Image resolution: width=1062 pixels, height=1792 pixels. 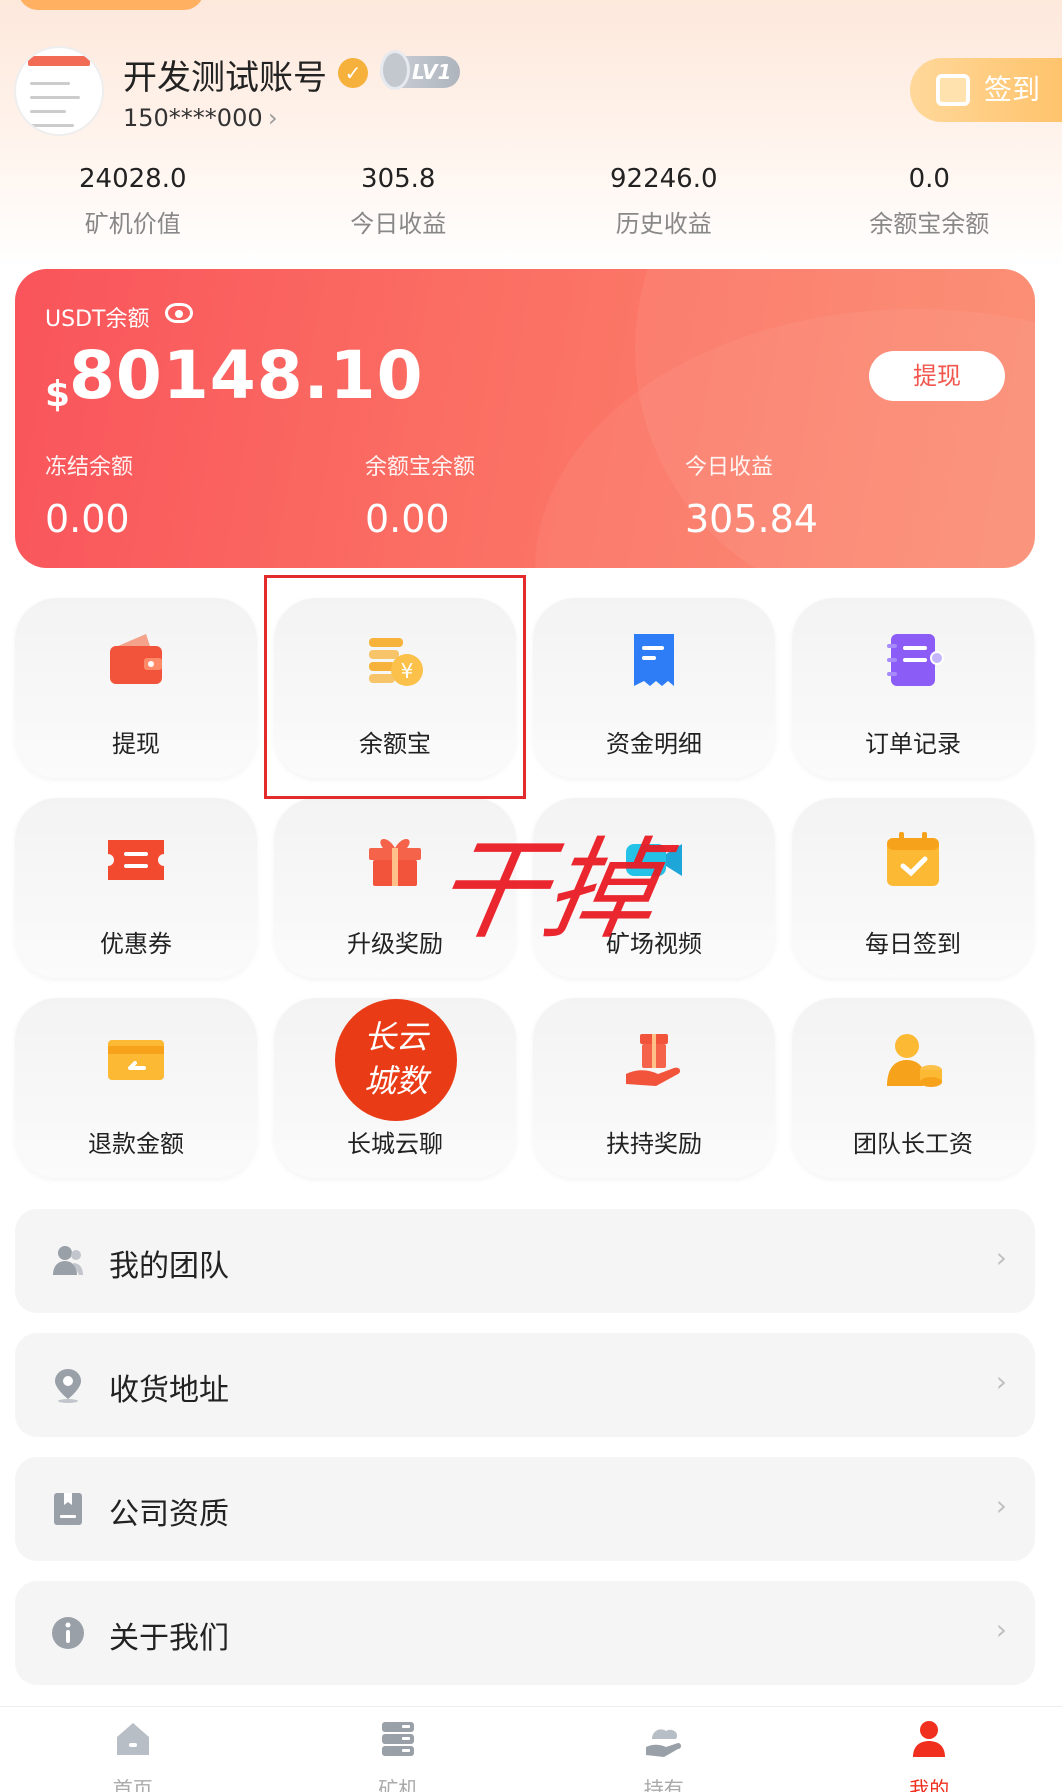 I want to click on stat-label: 矿机价值, so click(x=132, y=224).